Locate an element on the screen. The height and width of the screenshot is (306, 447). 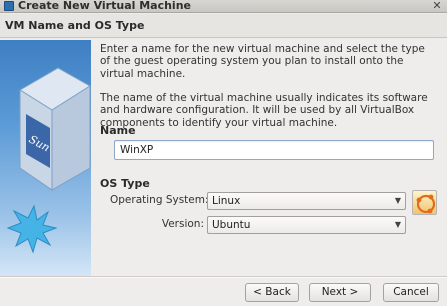
window-title: Create New Virtual Machine is located at coordinates (104, 6).